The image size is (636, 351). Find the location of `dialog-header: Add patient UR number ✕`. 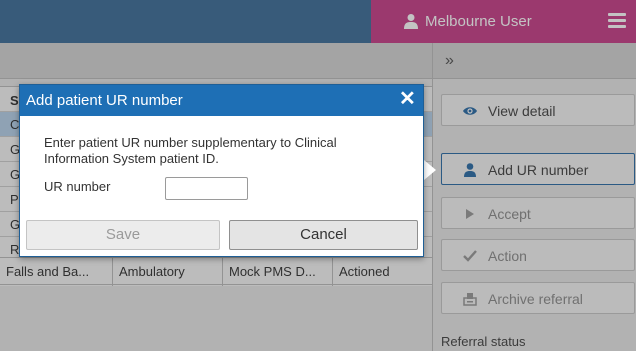

dialog-header: Add patient UR number ✕ is located at coordinates (221, 100).